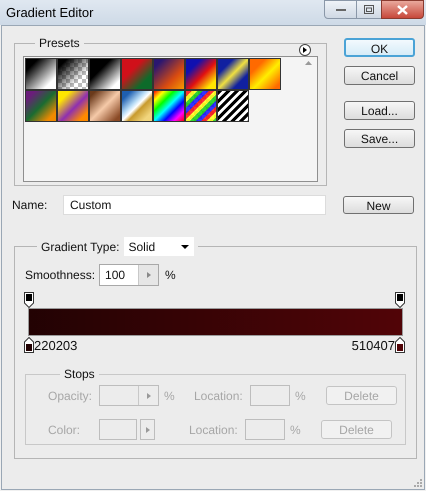 This screenshot has height=491, width=426. What do you see at coordinates (79, 374) in the screenshot?
I see `group-label: Stops` at bounding box center [79, 374].